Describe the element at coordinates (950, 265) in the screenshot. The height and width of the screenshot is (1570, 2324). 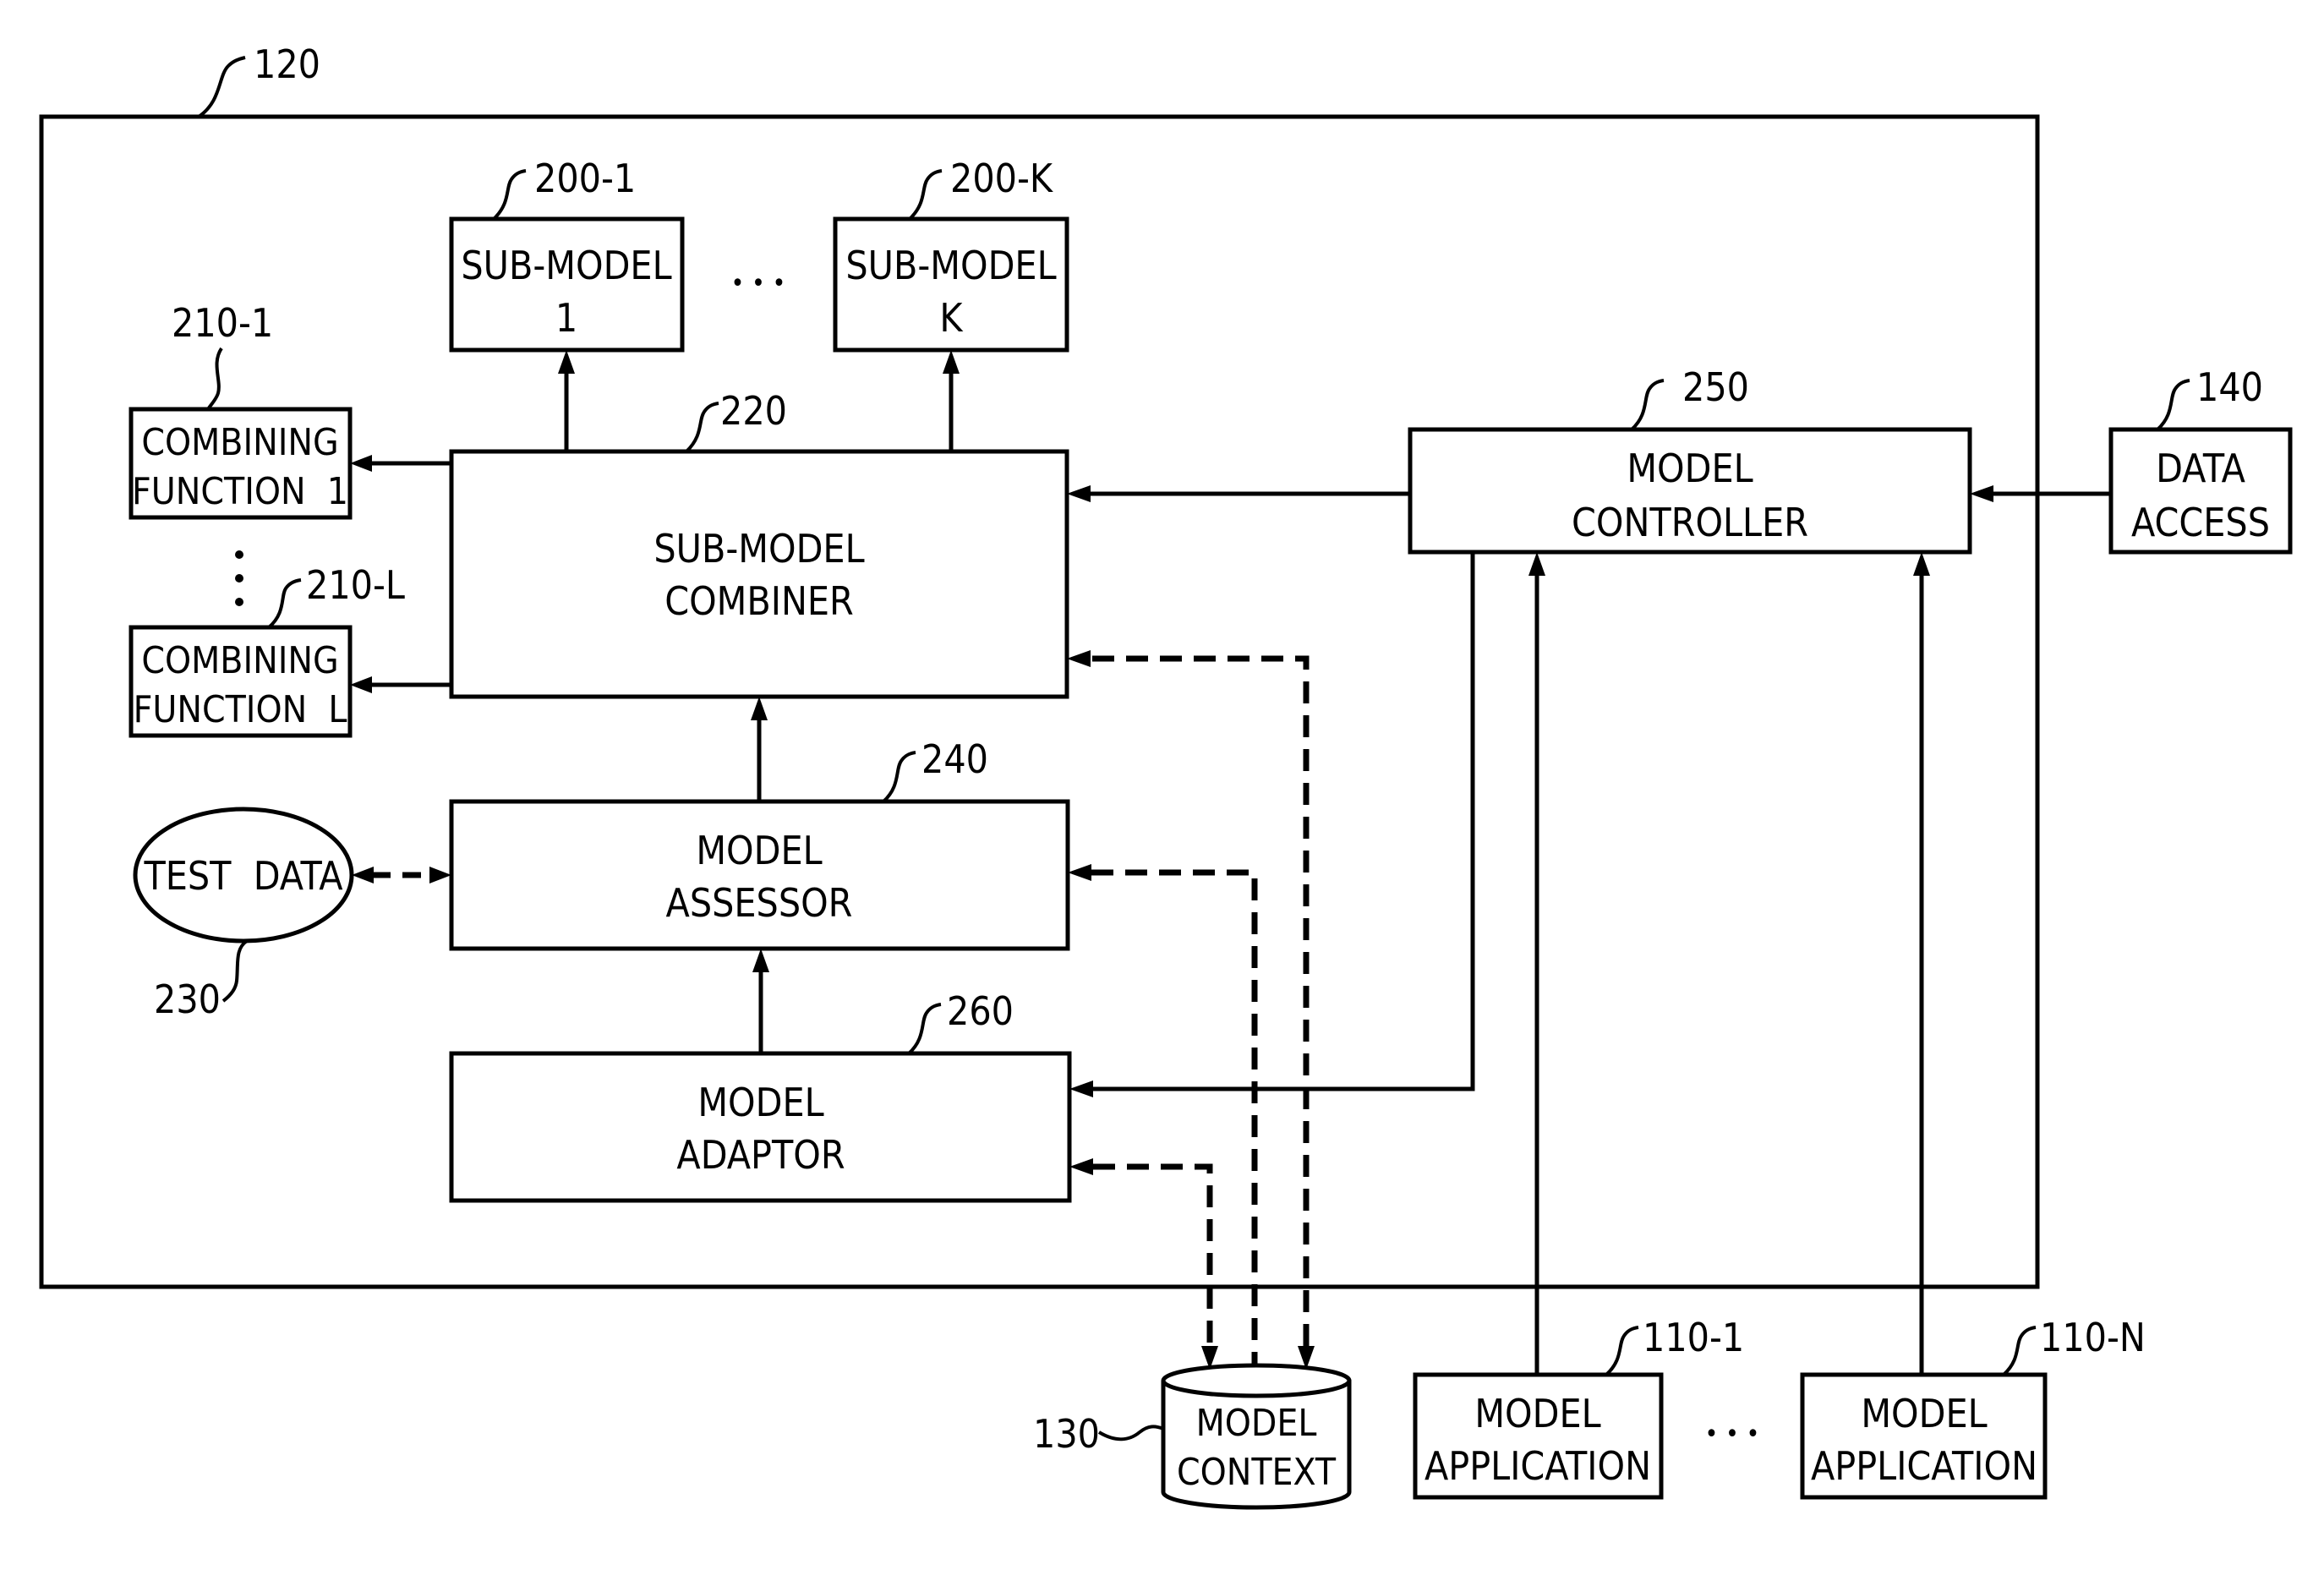
I see `sub-model-k-line1: SUB-MODEL` at that location.